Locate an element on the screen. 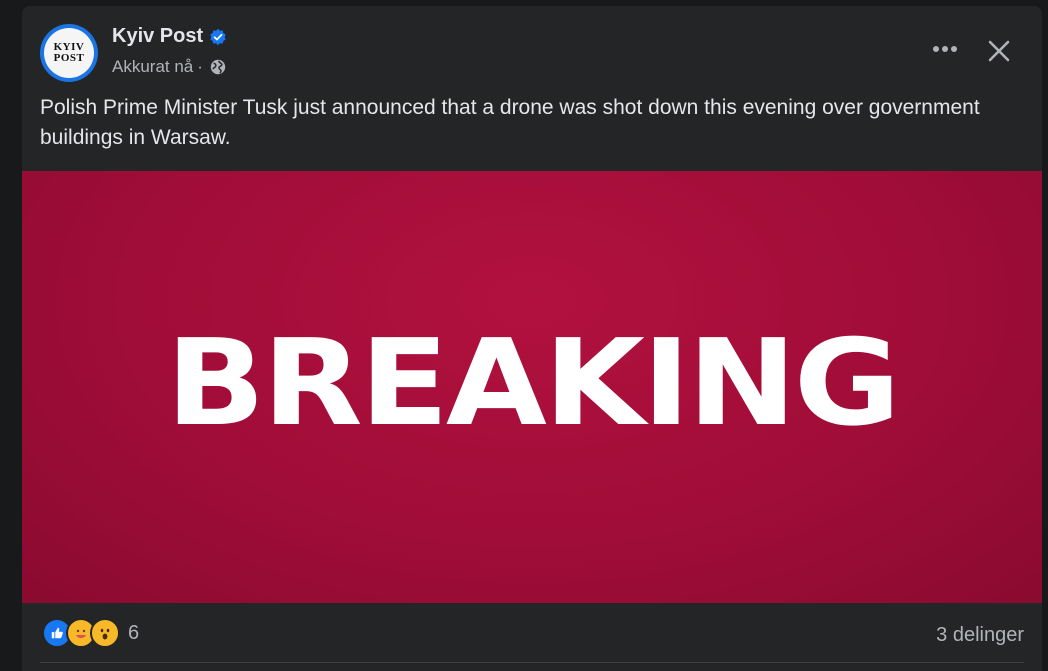 The image size is (1048, 671). post-footer: 6 3 delinger is located at coordinates (532, 637).